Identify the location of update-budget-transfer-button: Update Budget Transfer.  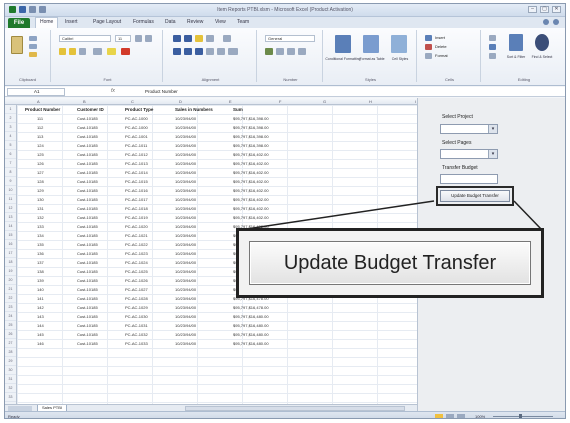
(475, 196).